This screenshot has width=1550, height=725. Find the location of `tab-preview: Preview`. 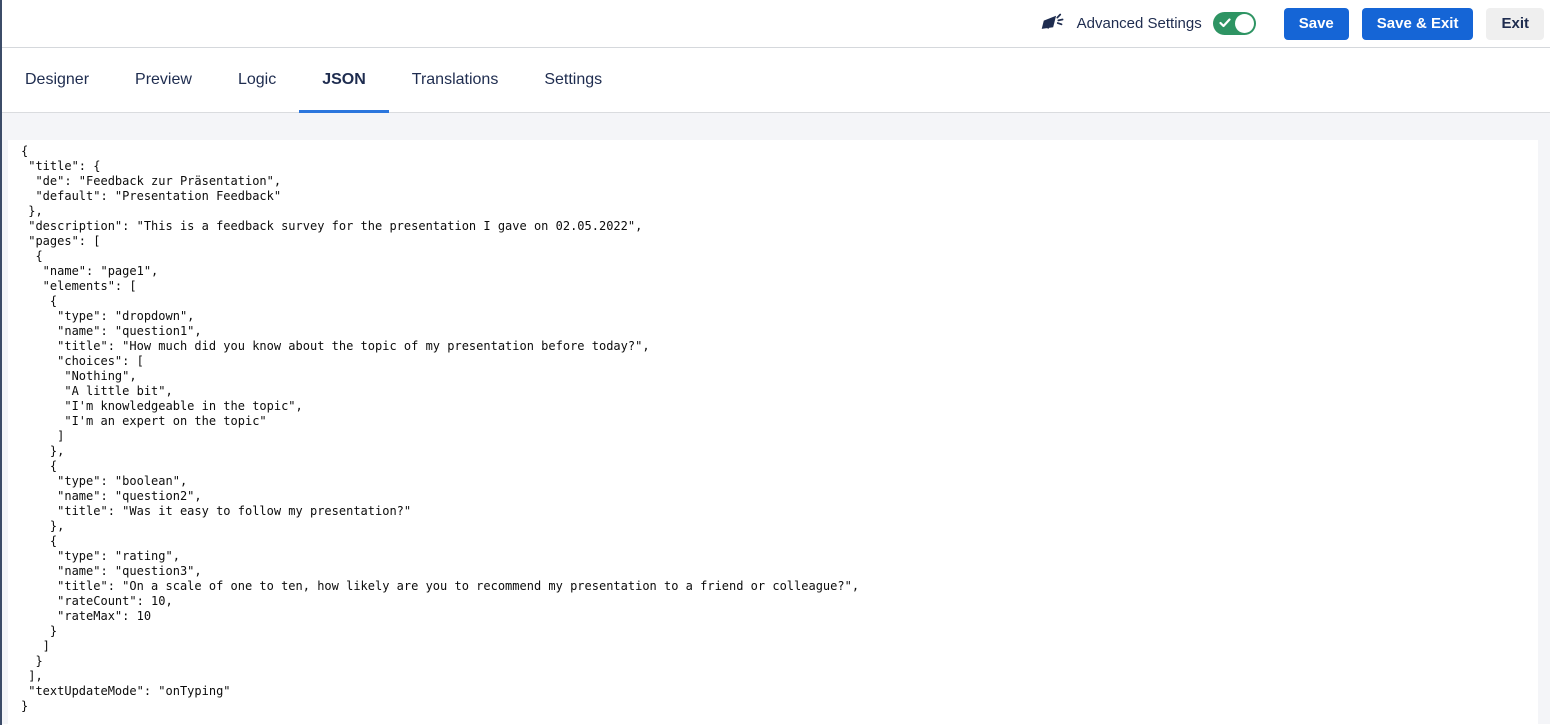

tab-preview: Preview is located at coordinates (163, 80).